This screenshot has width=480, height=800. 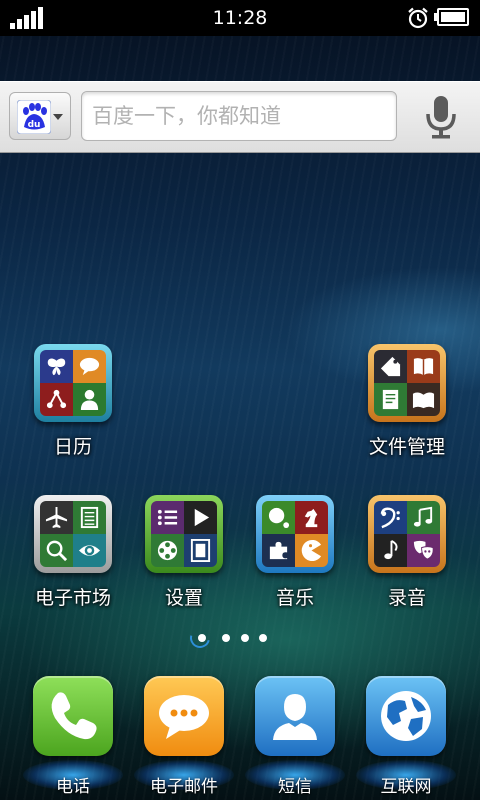 I want to click on eye-icon, so click(x=89, y=550).